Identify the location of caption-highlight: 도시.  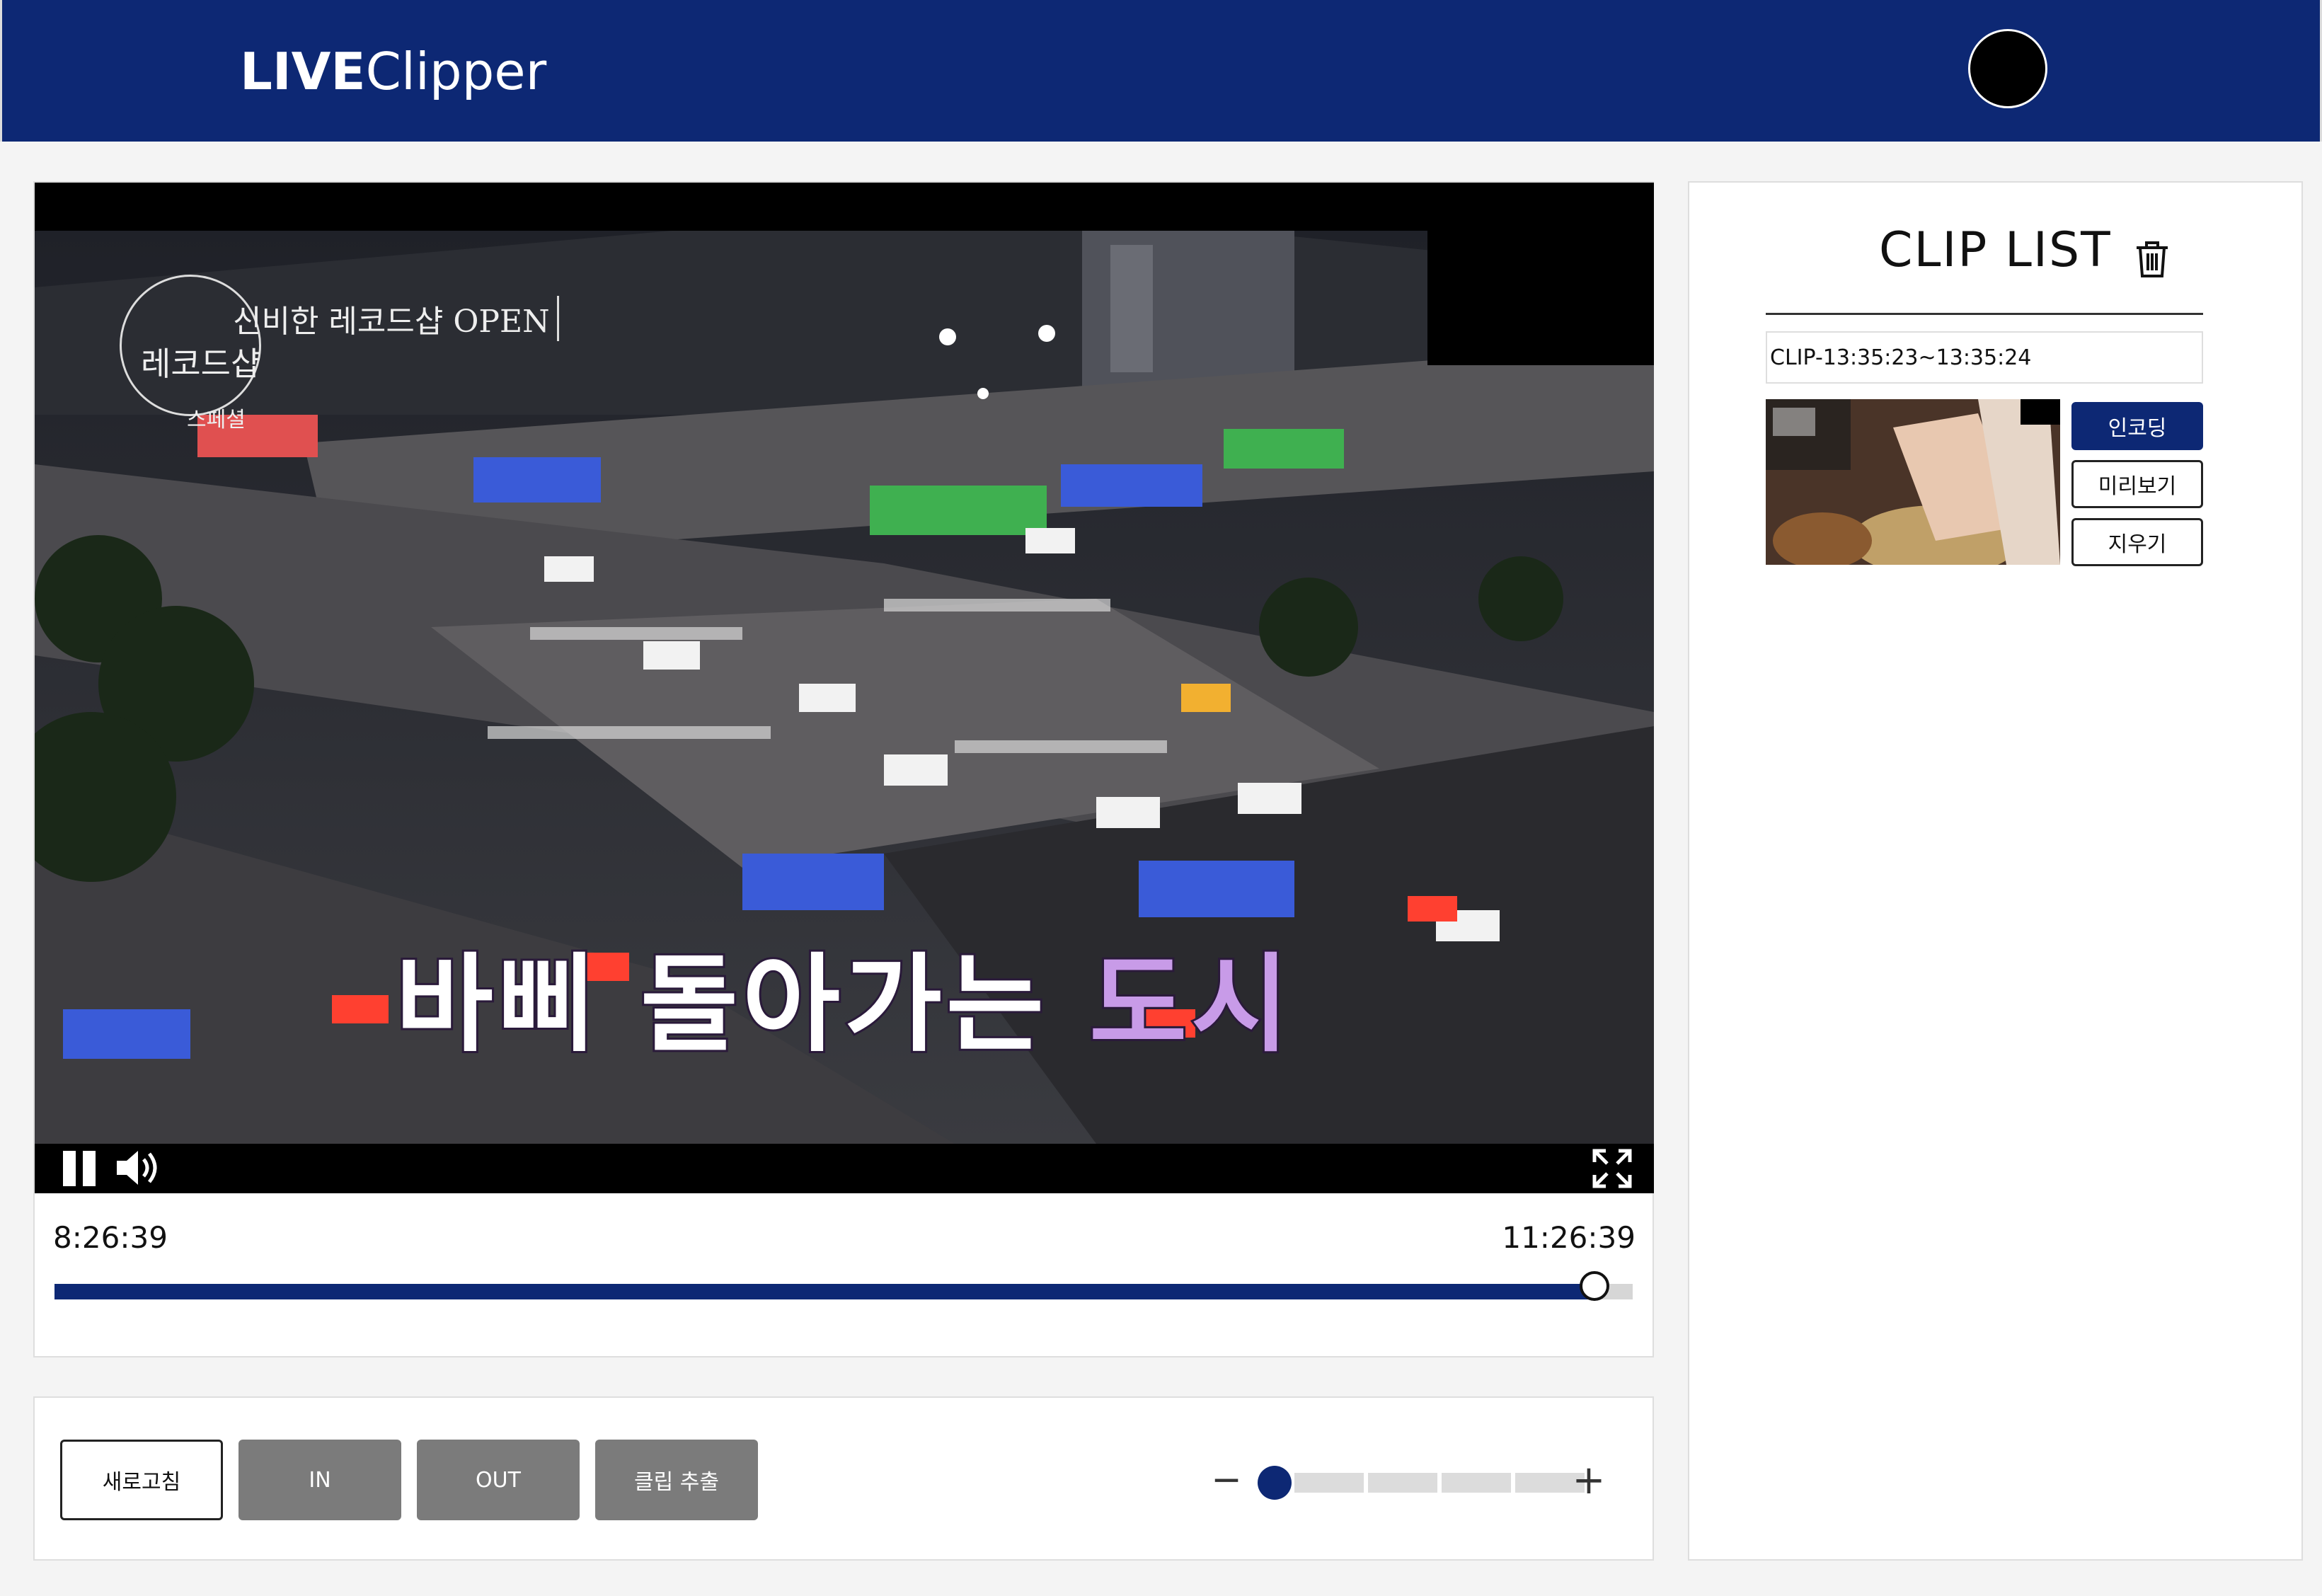
(1190, 1005).